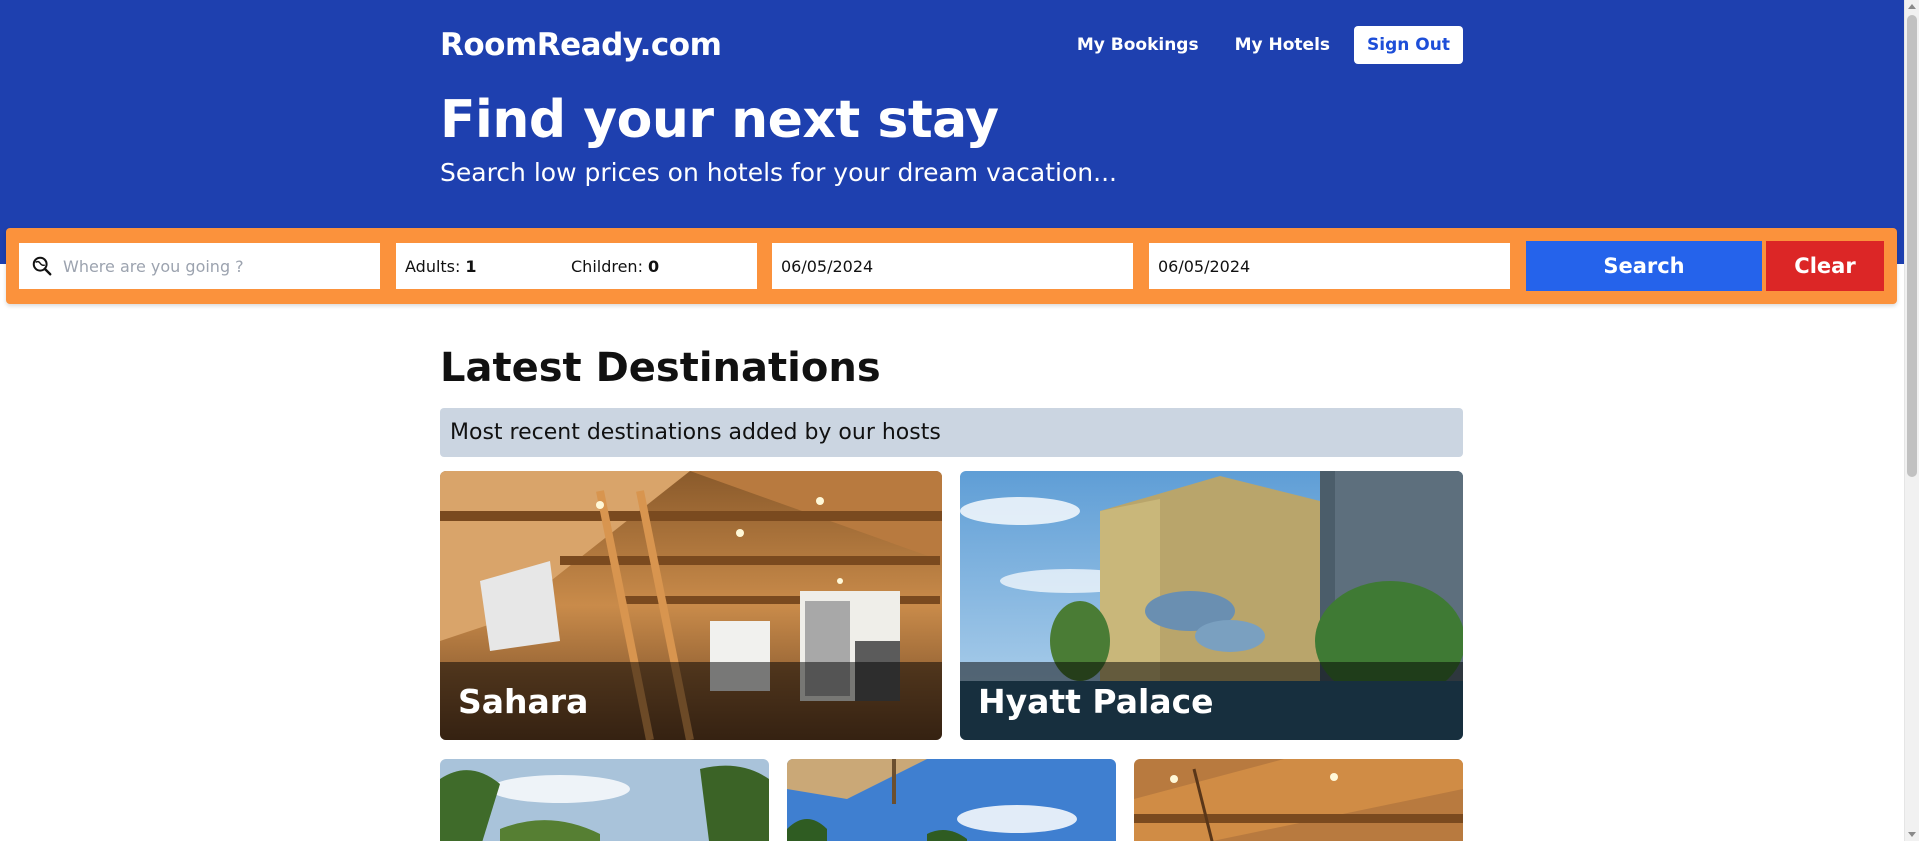 The image size is (1919, 841). Describe the element at coordinates (470, 266) in the screenshot. I see `adults-value: 1` at that location.